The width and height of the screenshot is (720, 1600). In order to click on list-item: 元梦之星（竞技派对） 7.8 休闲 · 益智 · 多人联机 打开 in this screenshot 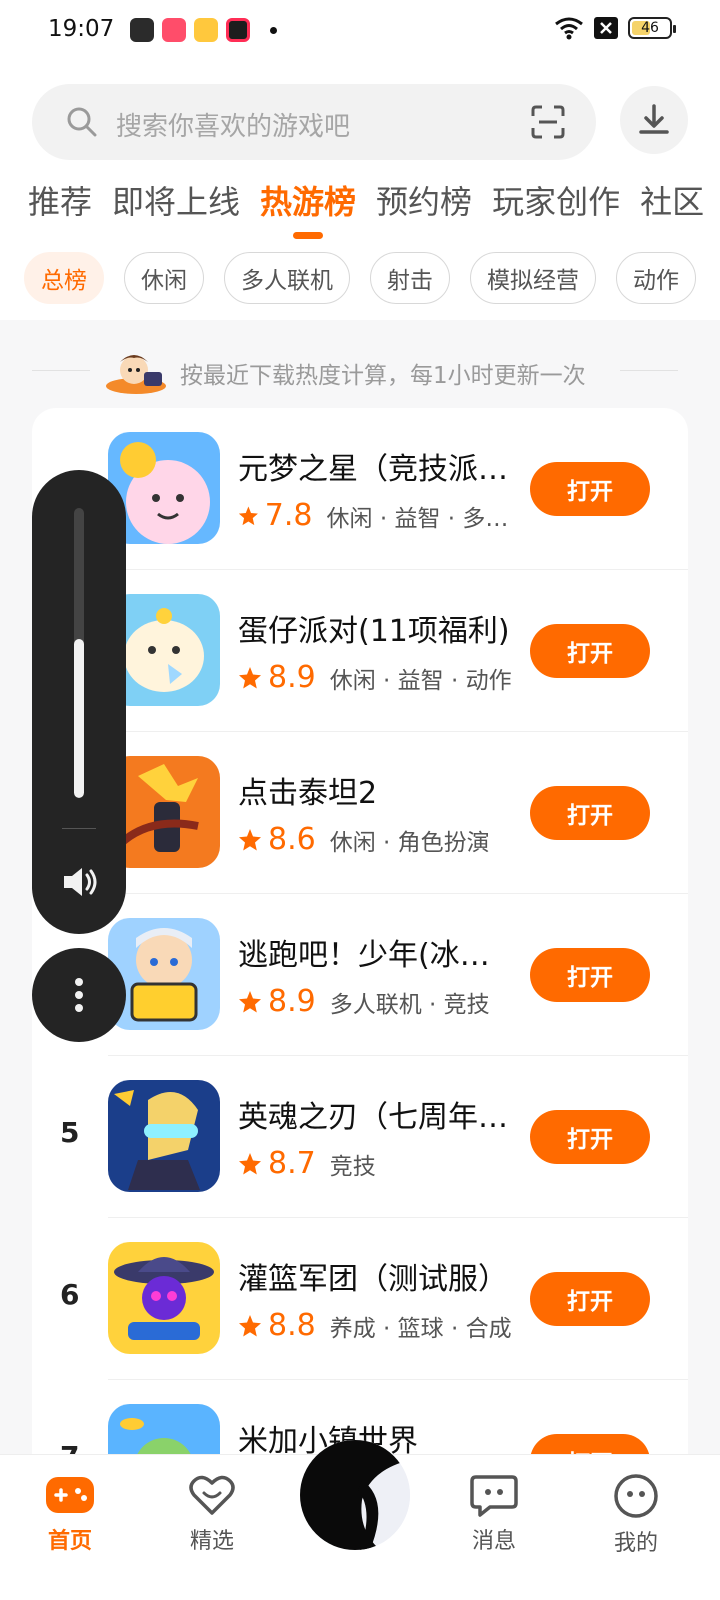, I will do `click(360, 489)`.